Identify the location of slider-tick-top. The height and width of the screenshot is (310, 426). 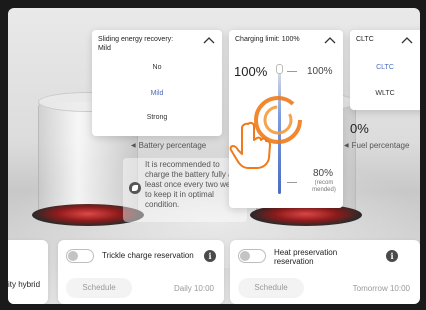
(292, 71).